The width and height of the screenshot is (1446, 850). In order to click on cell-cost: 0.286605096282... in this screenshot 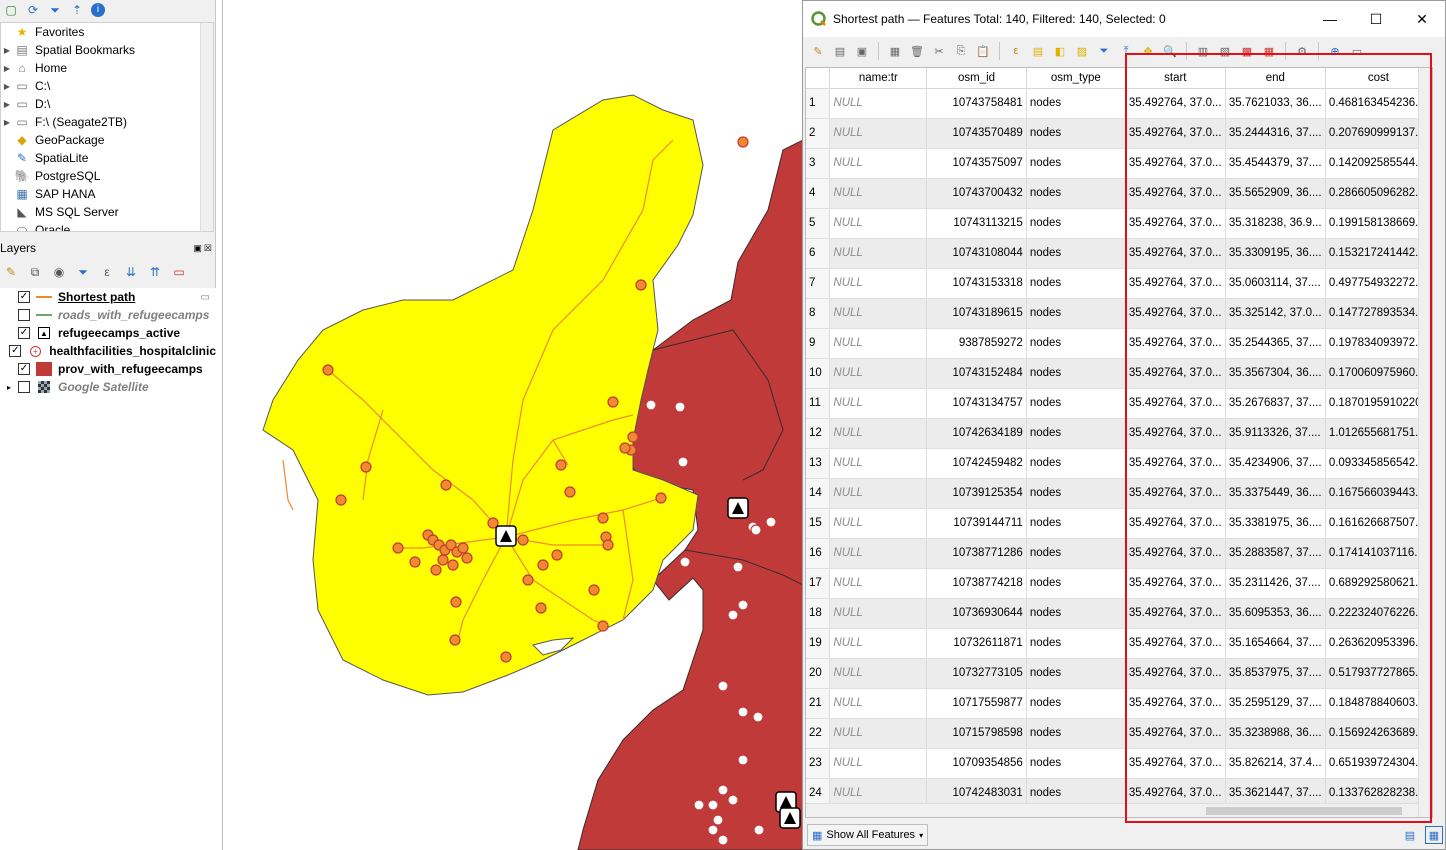, I will do `click(1378, 193)`.